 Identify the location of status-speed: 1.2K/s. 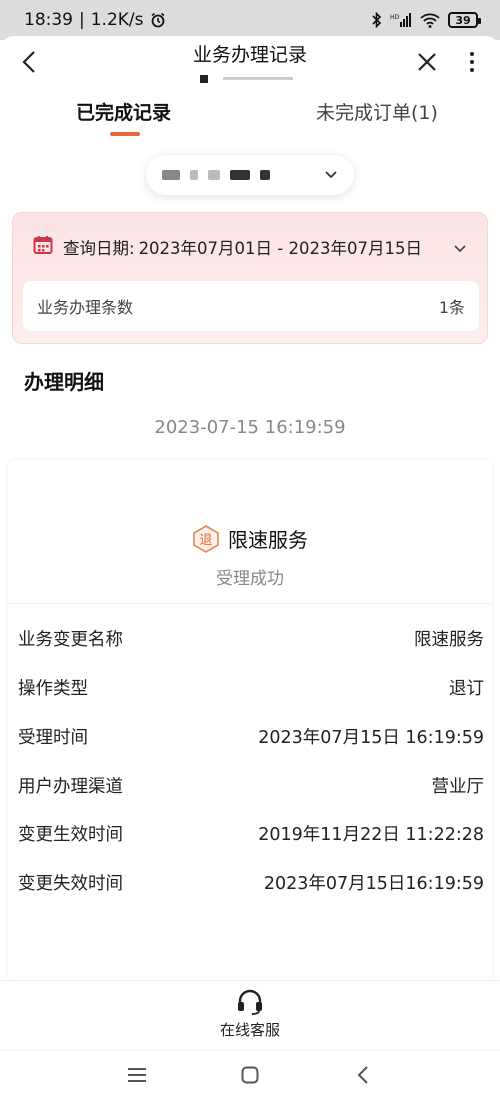
(117, 20).